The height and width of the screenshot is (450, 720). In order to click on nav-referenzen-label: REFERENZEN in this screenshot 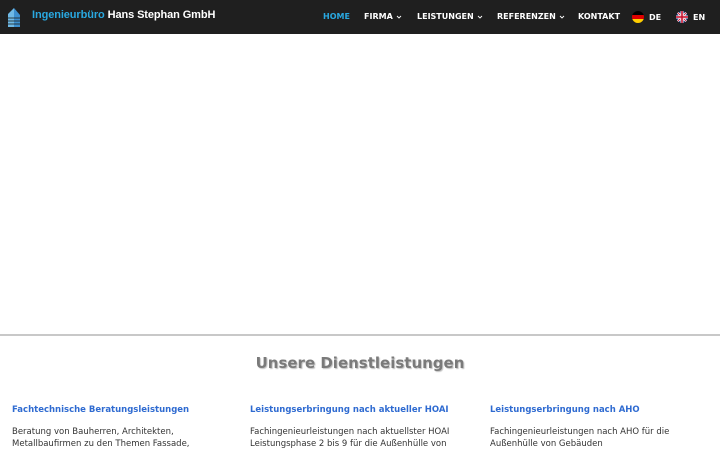, I will do `click(526, 16)`.